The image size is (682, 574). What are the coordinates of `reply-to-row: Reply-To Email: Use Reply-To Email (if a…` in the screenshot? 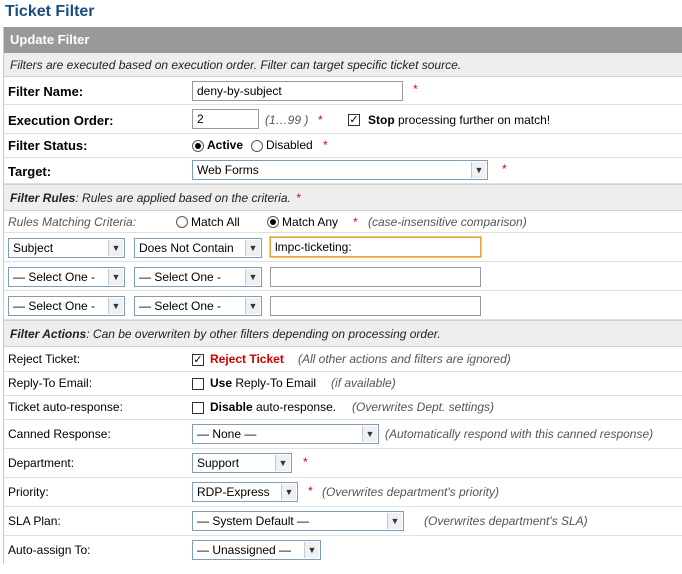 It's located at (343, 384).